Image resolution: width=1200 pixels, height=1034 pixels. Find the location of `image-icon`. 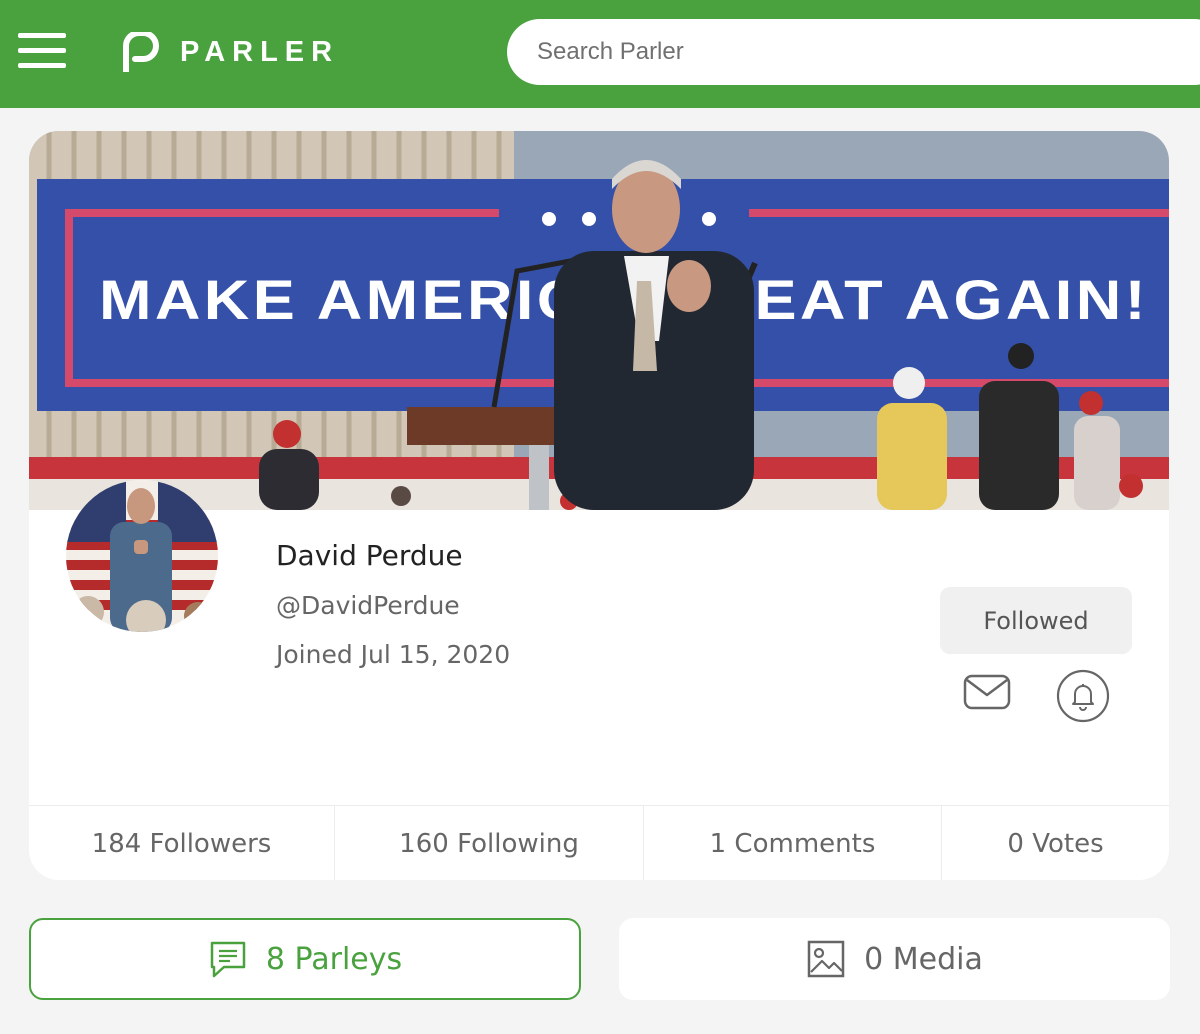

image-icon is located at coordinates (826, 959).